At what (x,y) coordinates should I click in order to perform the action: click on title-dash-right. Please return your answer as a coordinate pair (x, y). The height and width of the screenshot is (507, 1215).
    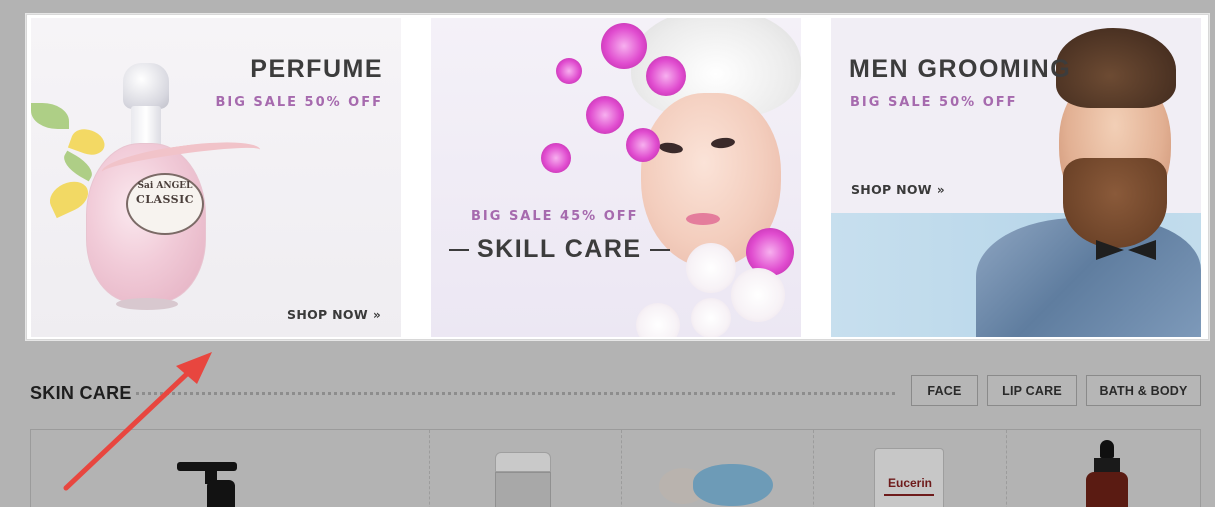
    Looking at the image, I should click on (659, 250).